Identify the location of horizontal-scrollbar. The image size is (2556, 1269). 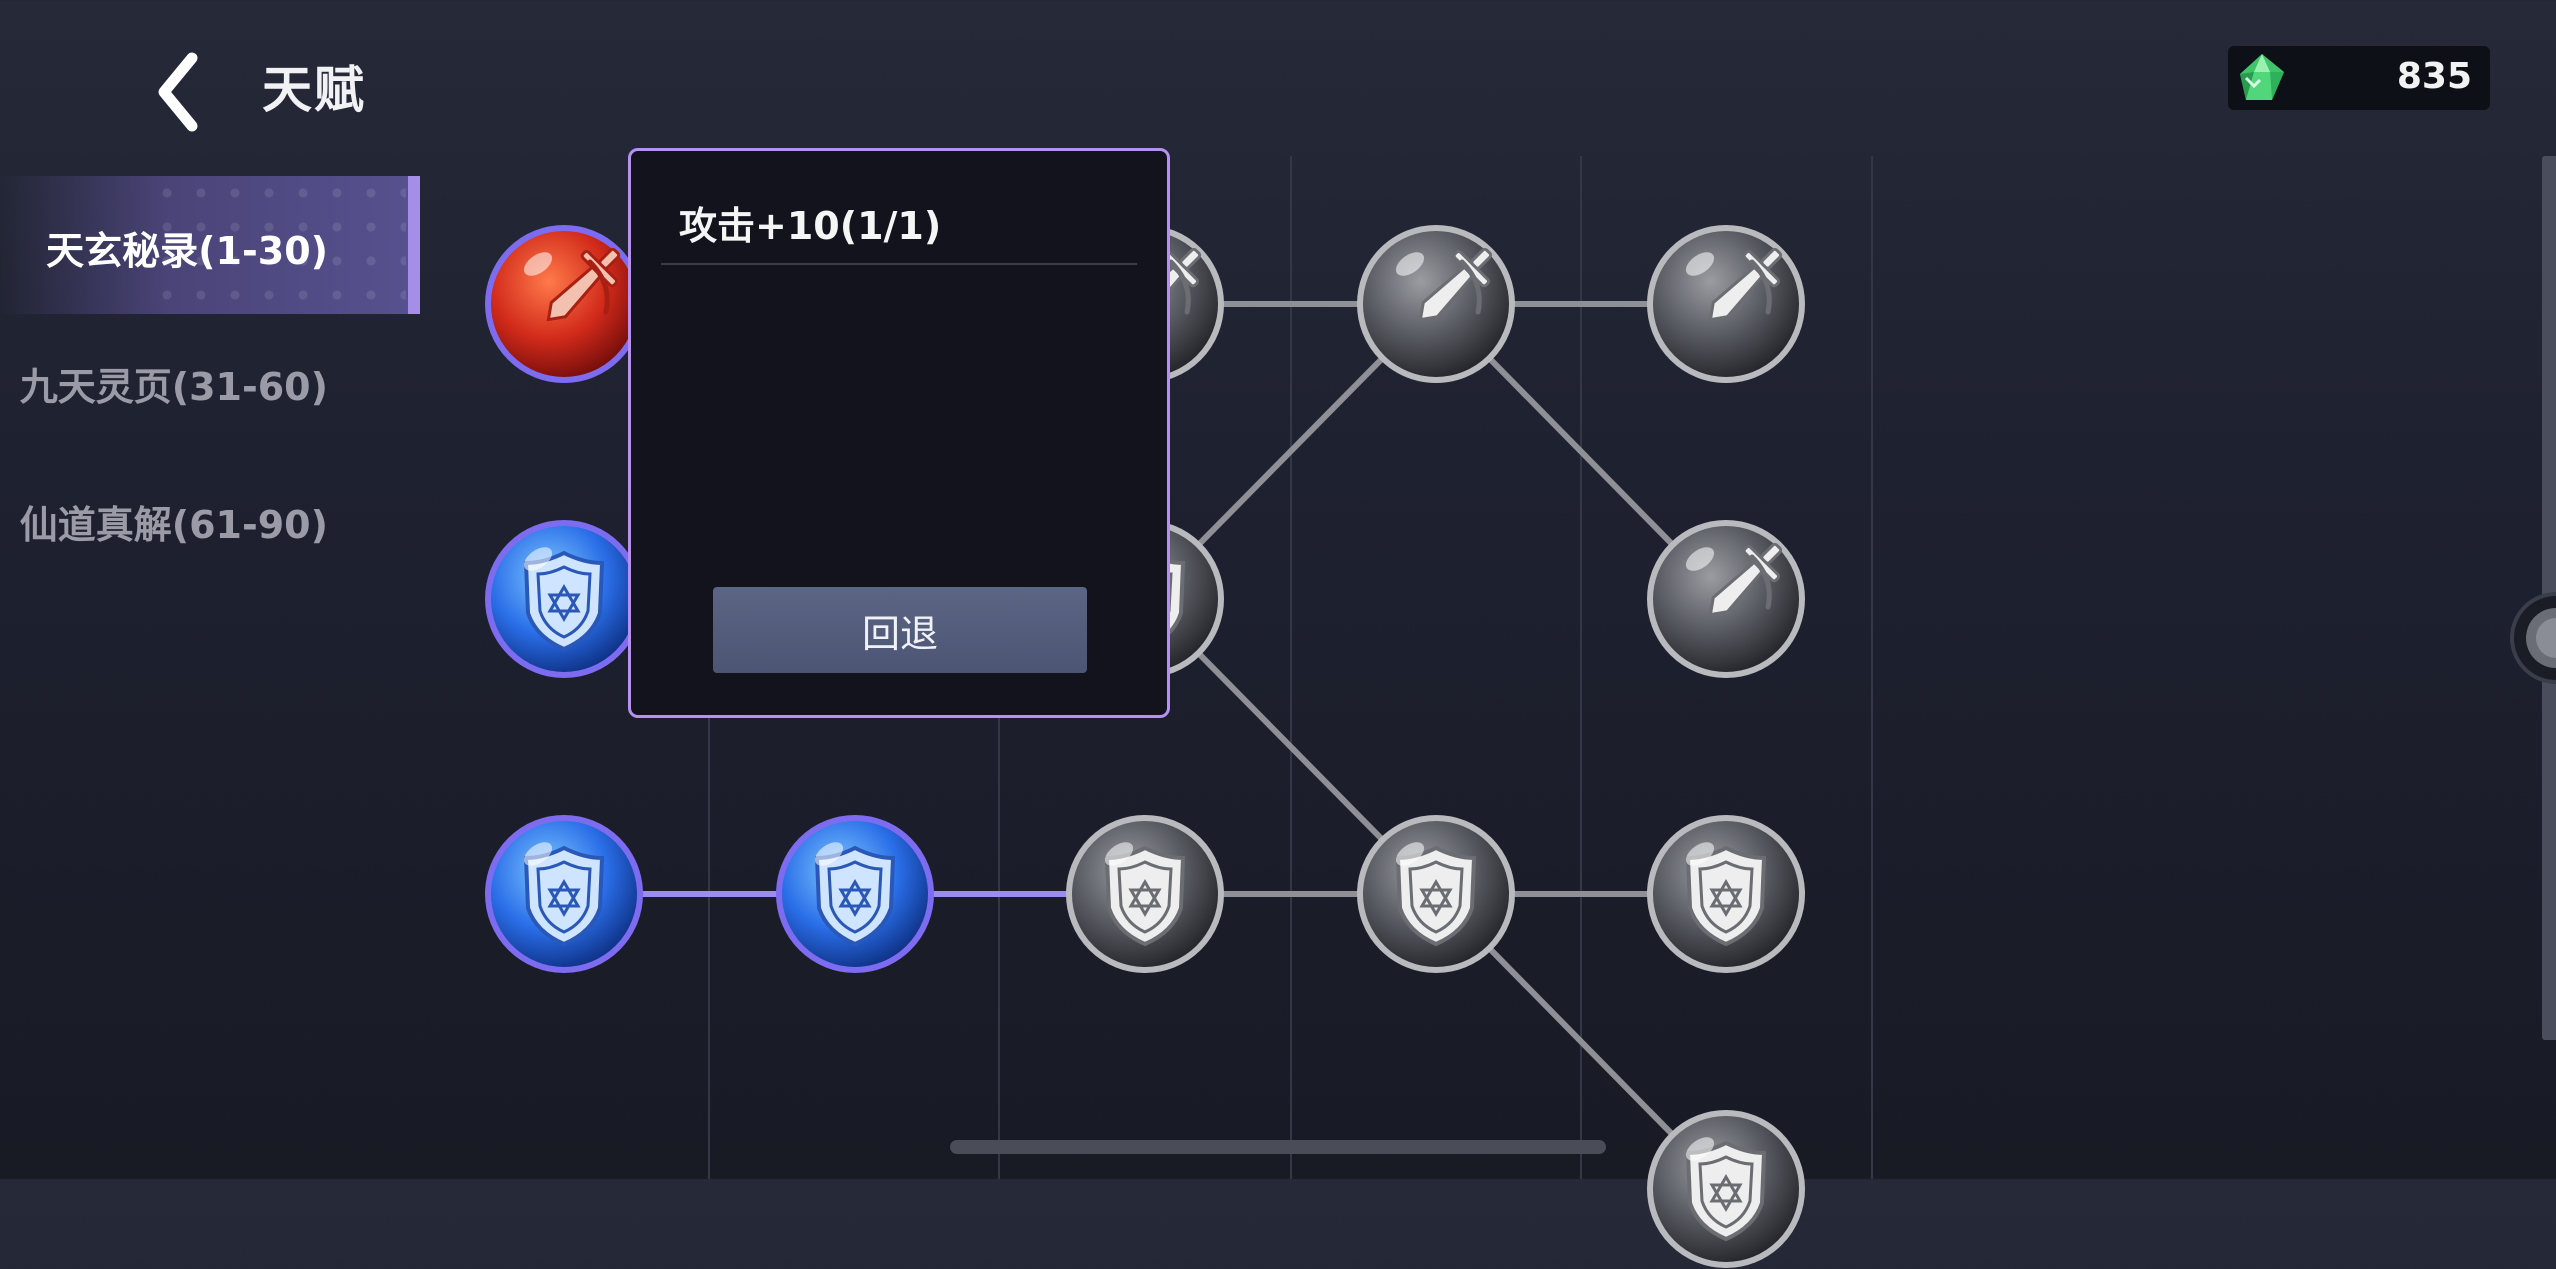
(1278, 1147).